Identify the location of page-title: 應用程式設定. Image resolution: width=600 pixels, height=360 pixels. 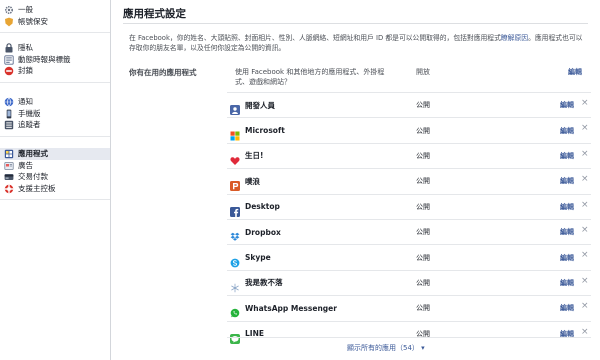
(154, 14).